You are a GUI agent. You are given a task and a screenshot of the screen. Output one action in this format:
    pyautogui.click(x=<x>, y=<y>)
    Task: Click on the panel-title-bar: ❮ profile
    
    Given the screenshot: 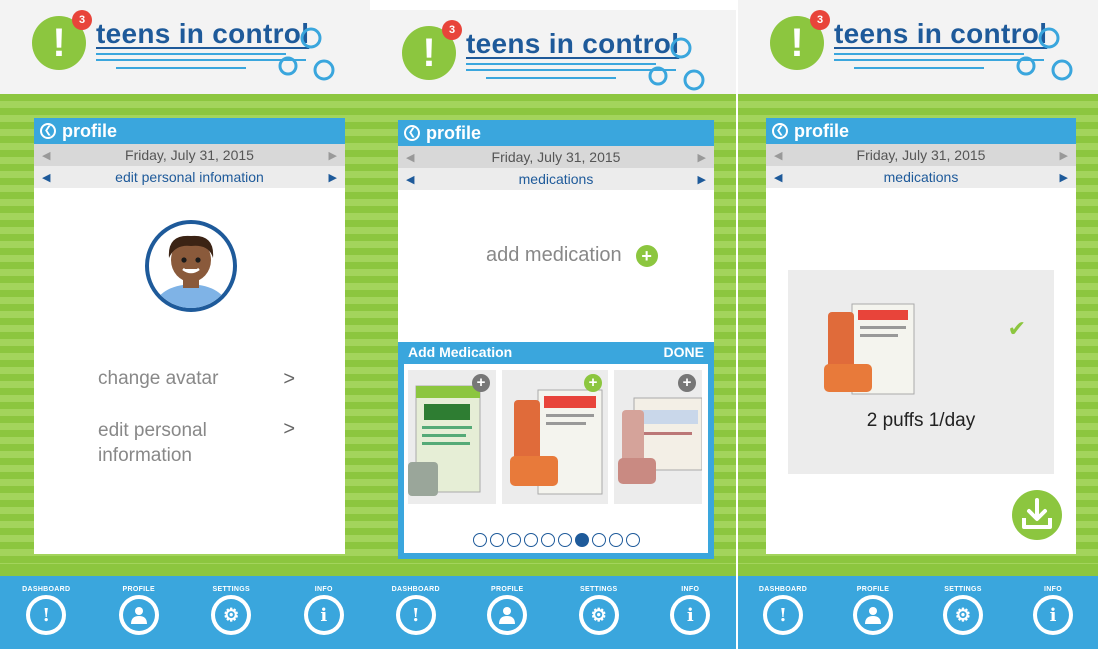 What is the action you would take?
    pyautogui.click(x=556, y=133)
    